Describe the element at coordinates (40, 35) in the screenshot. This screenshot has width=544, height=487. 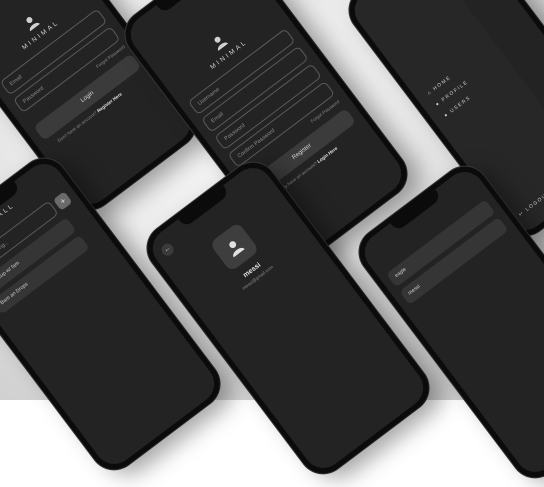
I see `brand-title: MINIMAL` at that location.